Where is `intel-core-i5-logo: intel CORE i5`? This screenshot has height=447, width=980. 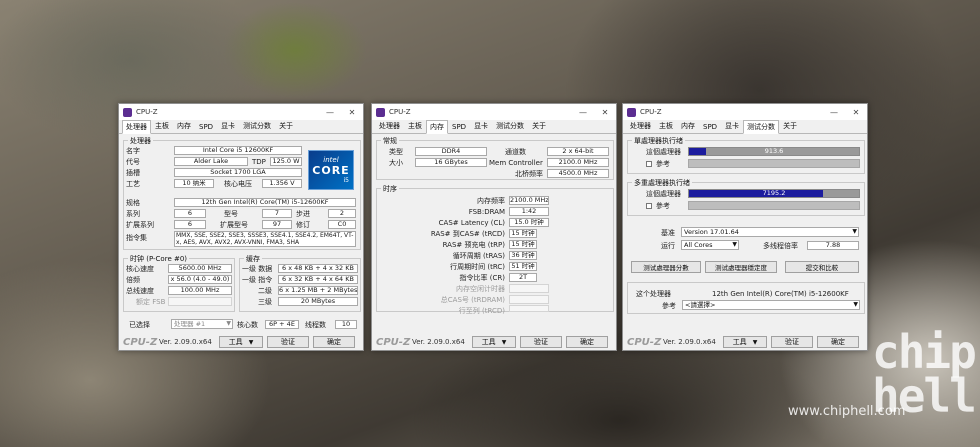
intel-core-i5-logo: intel CORE i5 is located at coordinates (331, 170).